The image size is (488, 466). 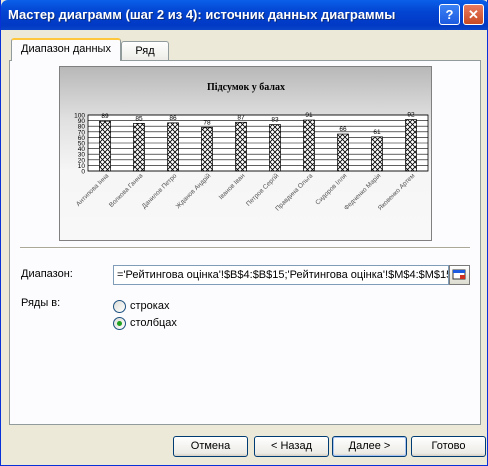 What do you see at coordinates (139, 118) in the screenshot?
I see `data-label: 85` at bounding box center [139, 118].